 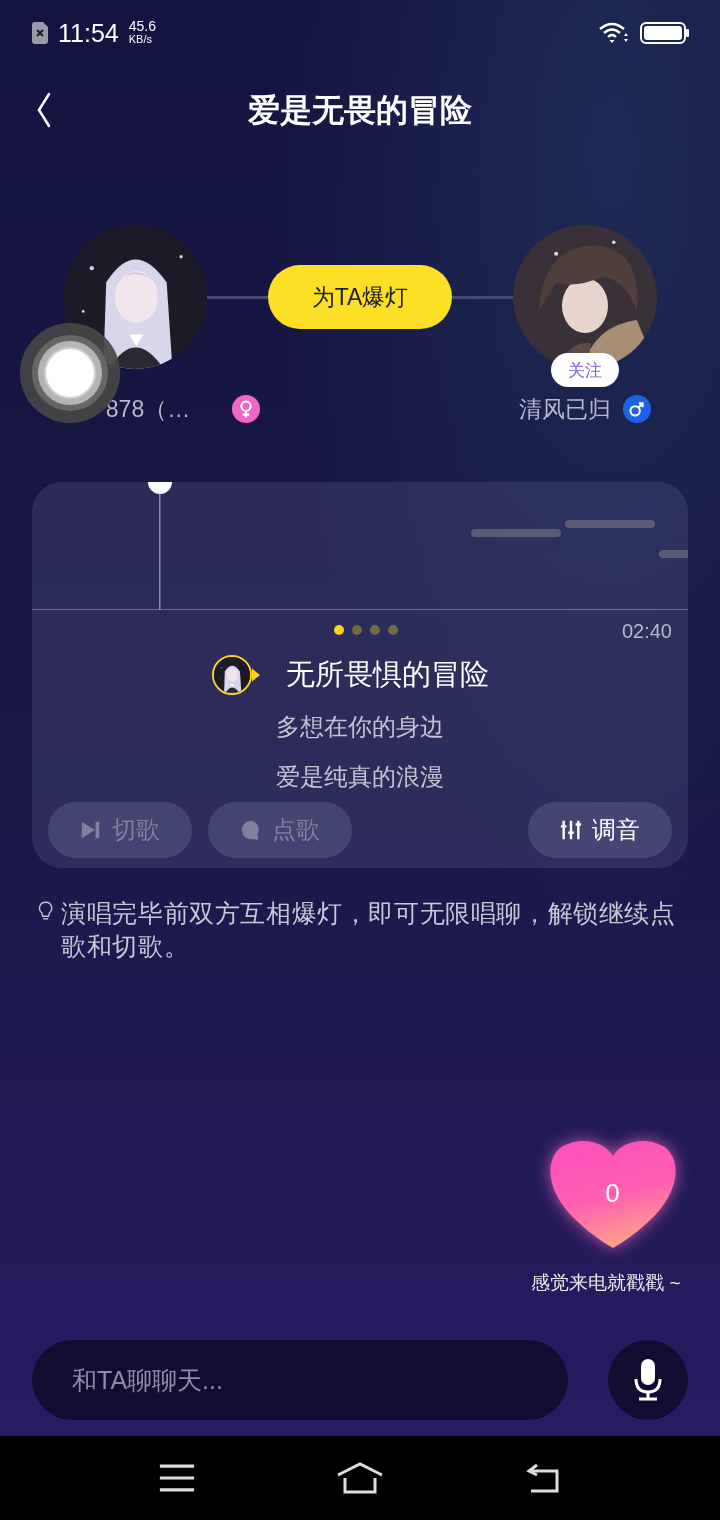 What do you see at coordinates (646, 631) in the screenshot?
I see `song-time: 02:40` at bounding box center [646, 631].